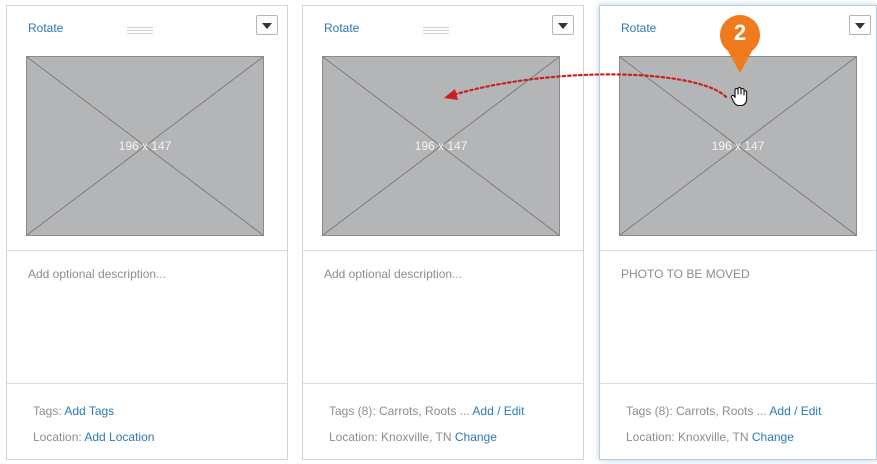 The image size is (877, 464). I want to click on add-tags-link: Add Tags, so click(89, 411).